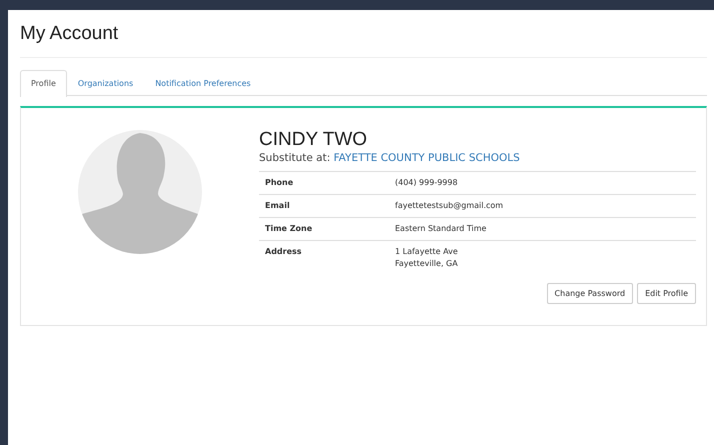 The image size is (714, 445). Describe the element at coordinates (426, 252) in the screenshot. I see `detail-value: 1 Lafayette Ave` at that location.